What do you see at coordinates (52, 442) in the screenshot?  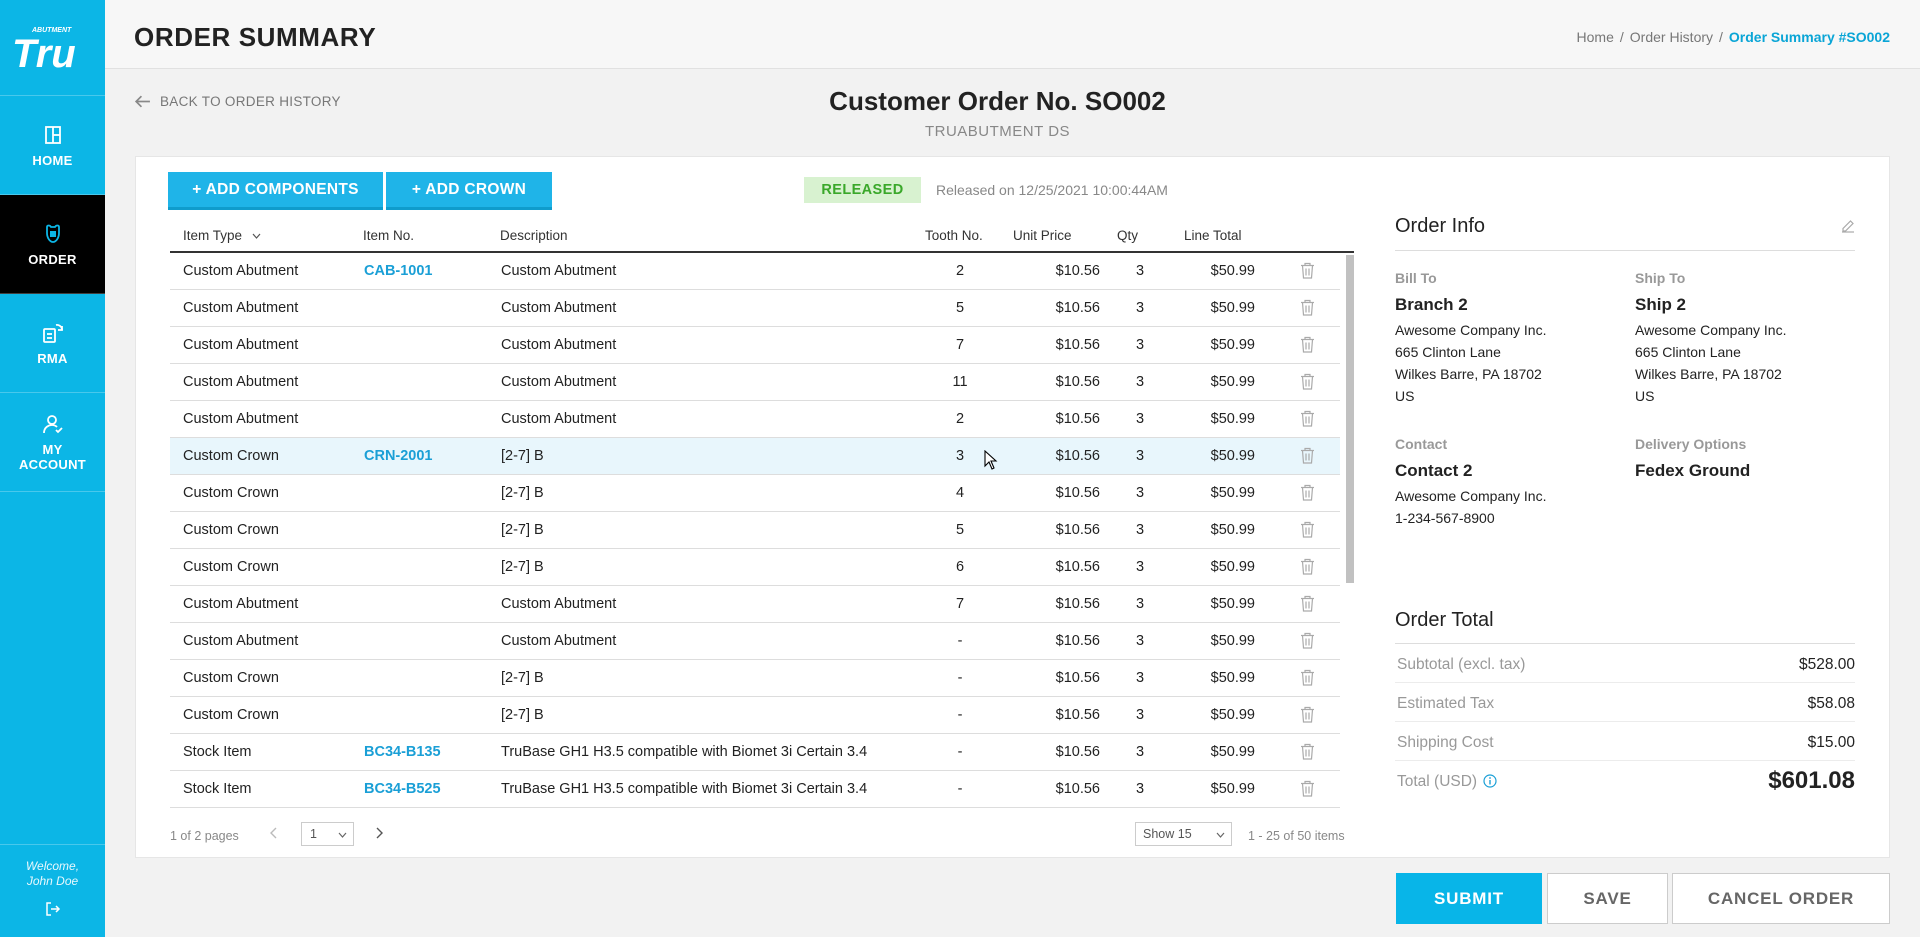 I see `nav-my-account: MY ACCOUNT` at bounding box center [52, 442].